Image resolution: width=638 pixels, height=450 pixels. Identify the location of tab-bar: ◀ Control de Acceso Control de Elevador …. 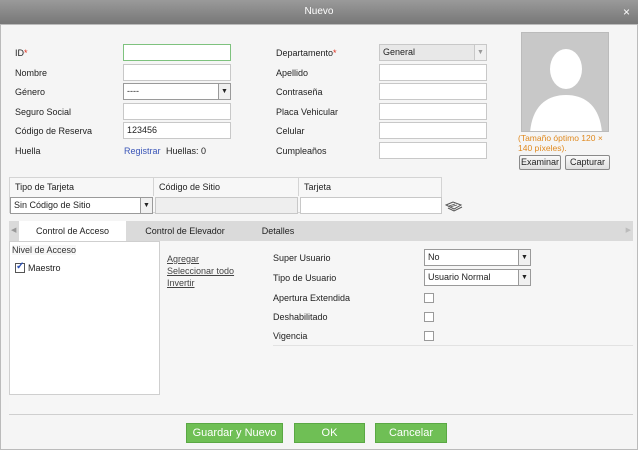
(321, 231).